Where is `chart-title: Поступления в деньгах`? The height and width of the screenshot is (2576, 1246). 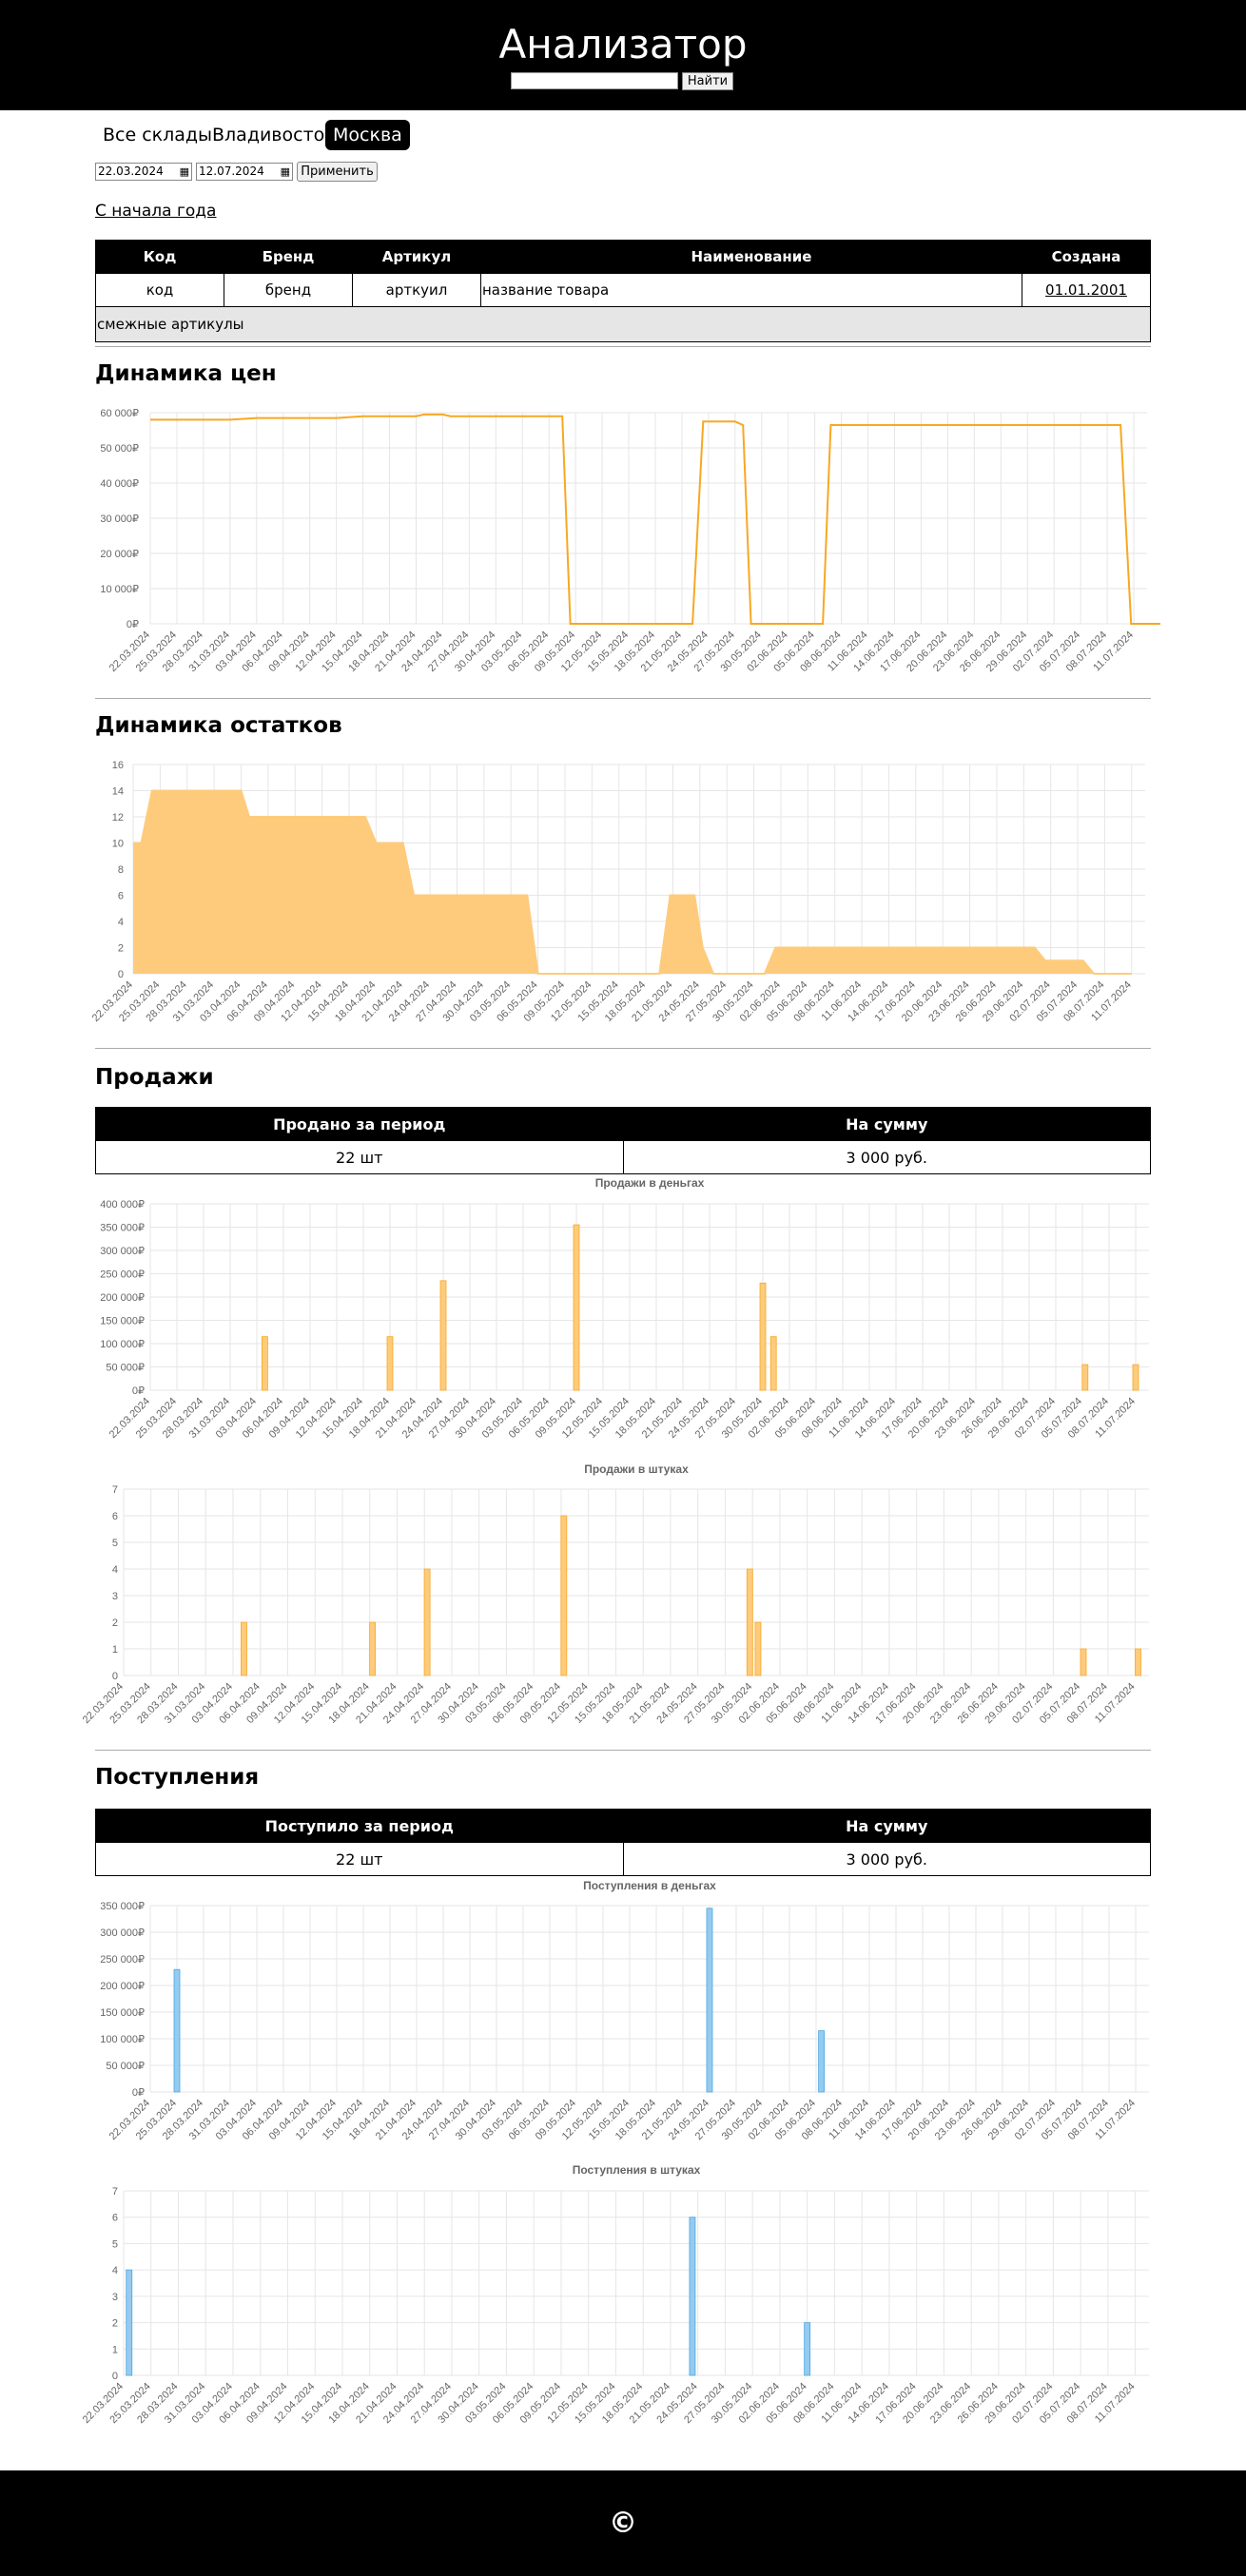
chart-title: Поступления в деньгах is located at coordinates (649, 1885).